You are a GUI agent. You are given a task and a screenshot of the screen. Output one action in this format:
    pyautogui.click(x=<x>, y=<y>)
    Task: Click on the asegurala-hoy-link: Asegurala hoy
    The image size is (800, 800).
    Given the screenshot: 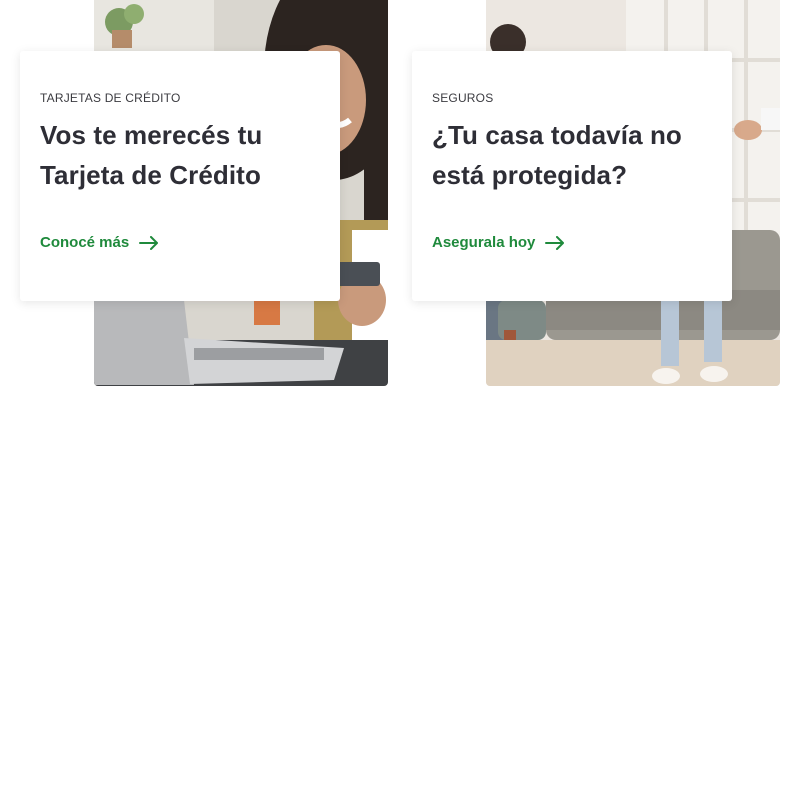 What is the action you would take?
    pyautogui.click(x=498, y=242)
    